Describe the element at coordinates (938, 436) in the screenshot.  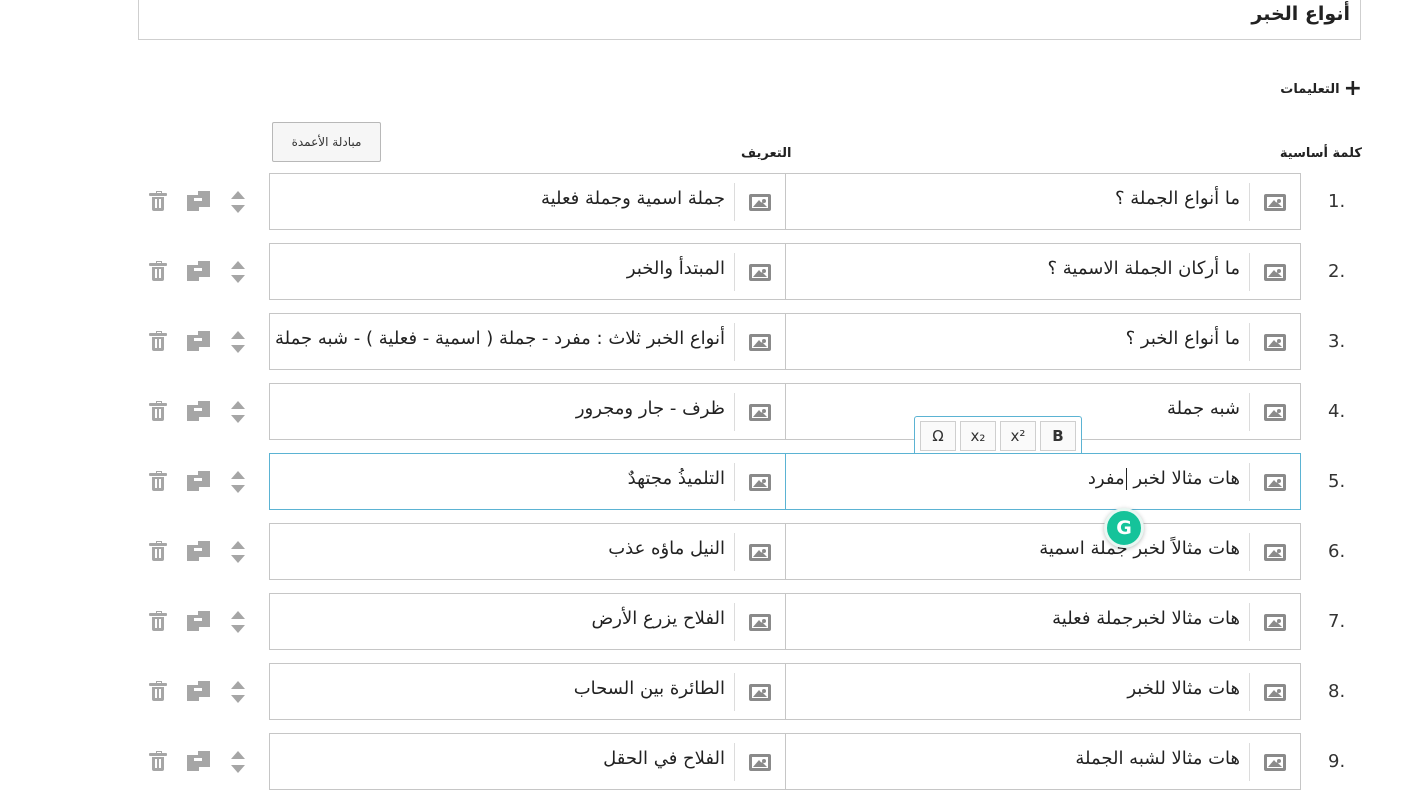
I see `special-character-button: Ω` at that location.